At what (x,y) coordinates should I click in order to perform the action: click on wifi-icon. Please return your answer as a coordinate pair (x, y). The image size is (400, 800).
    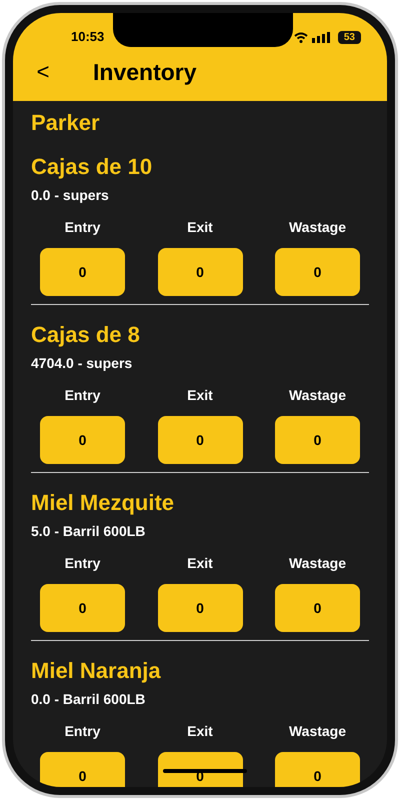
    Looking at the image, I should click on (301, 37).